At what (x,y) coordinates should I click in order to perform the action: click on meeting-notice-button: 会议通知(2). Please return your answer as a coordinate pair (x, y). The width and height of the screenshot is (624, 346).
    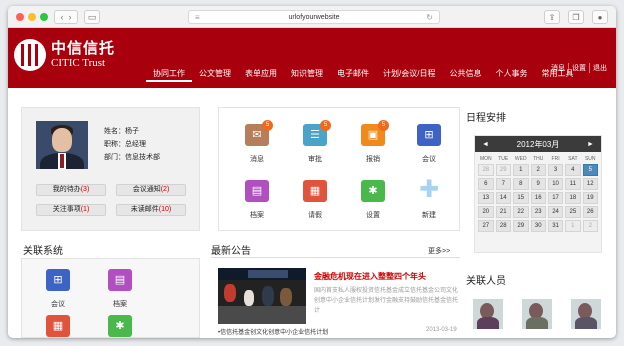
    Looking at the image, I should click on (151, 190).